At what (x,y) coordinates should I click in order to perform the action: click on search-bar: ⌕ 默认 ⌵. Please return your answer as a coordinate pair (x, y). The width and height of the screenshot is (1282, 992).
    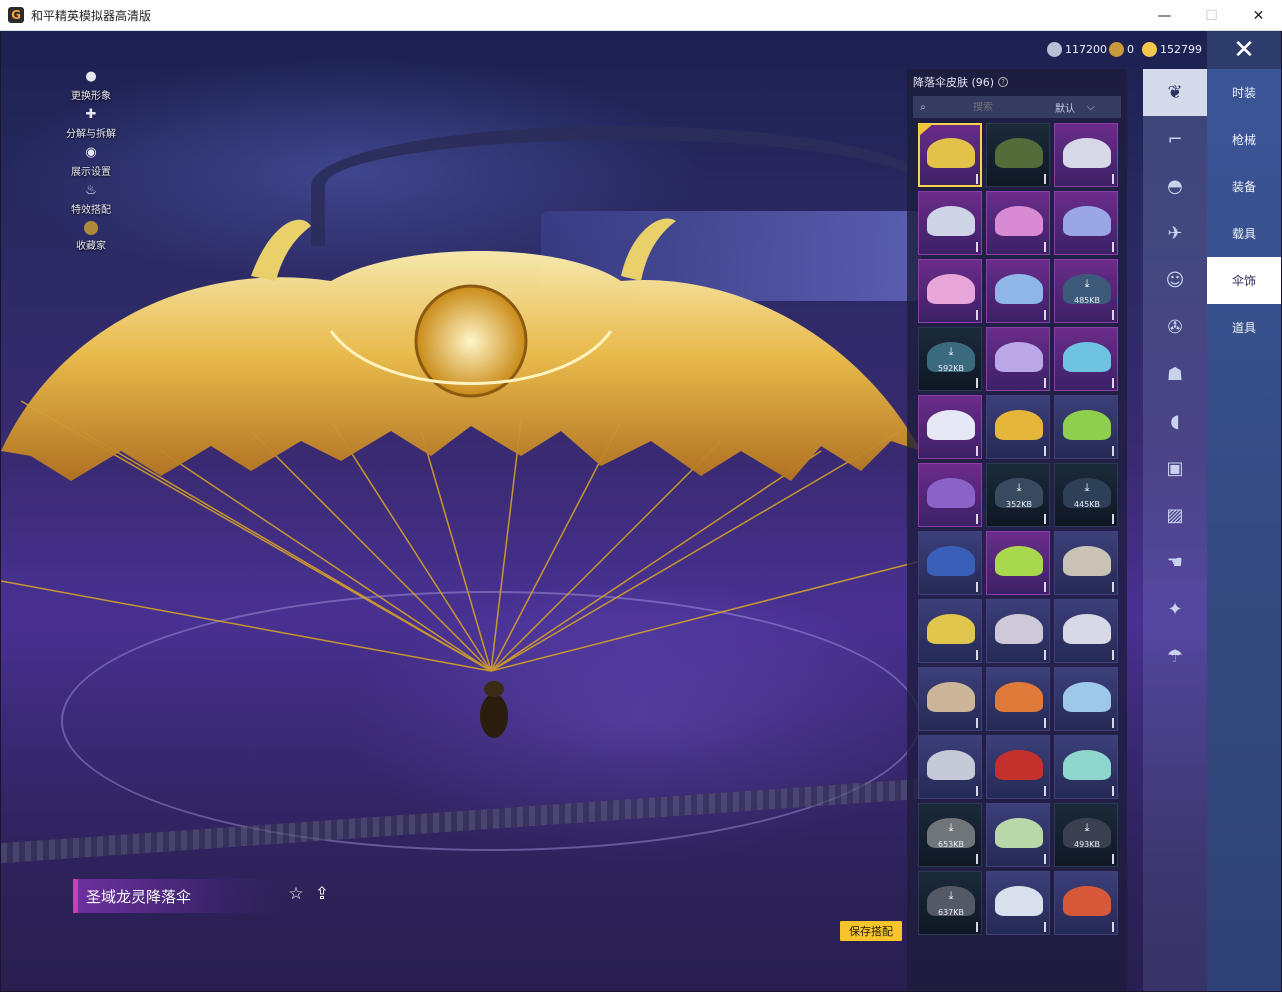
    Looking at the image, I should click on (1017, 107).